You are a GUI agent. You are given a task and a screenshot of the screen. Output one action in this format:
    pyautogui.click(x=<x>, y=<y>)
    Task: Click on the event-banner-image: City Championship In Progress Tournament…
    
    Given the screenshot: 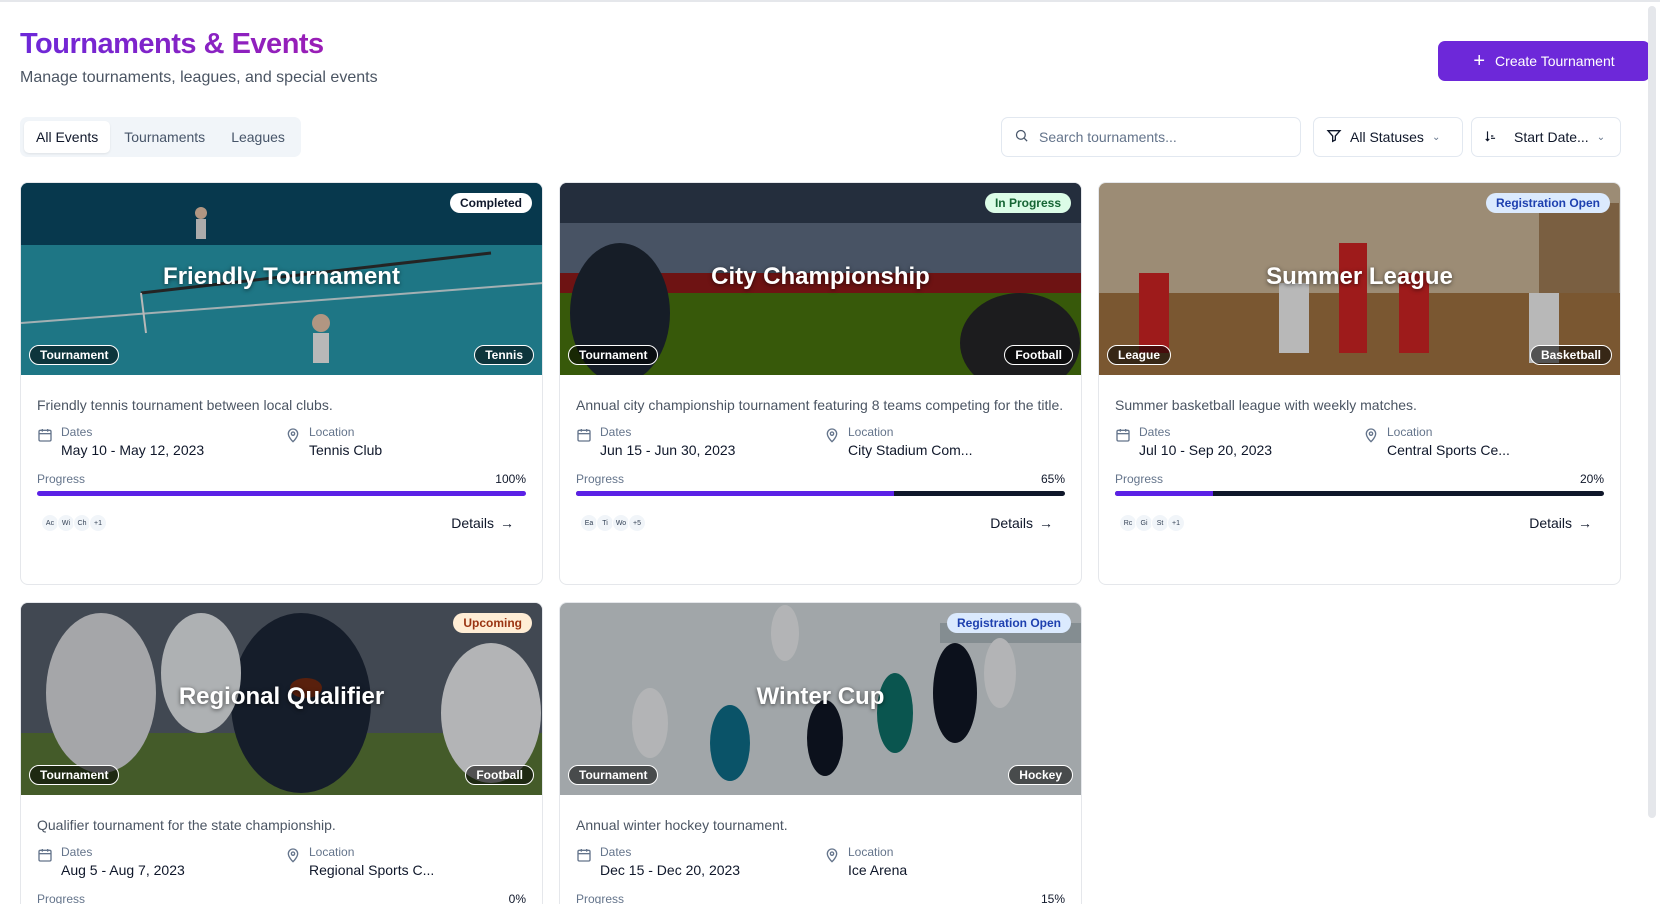 What is the action you would take?
    pyautogui.click(x=820, y=279)
    